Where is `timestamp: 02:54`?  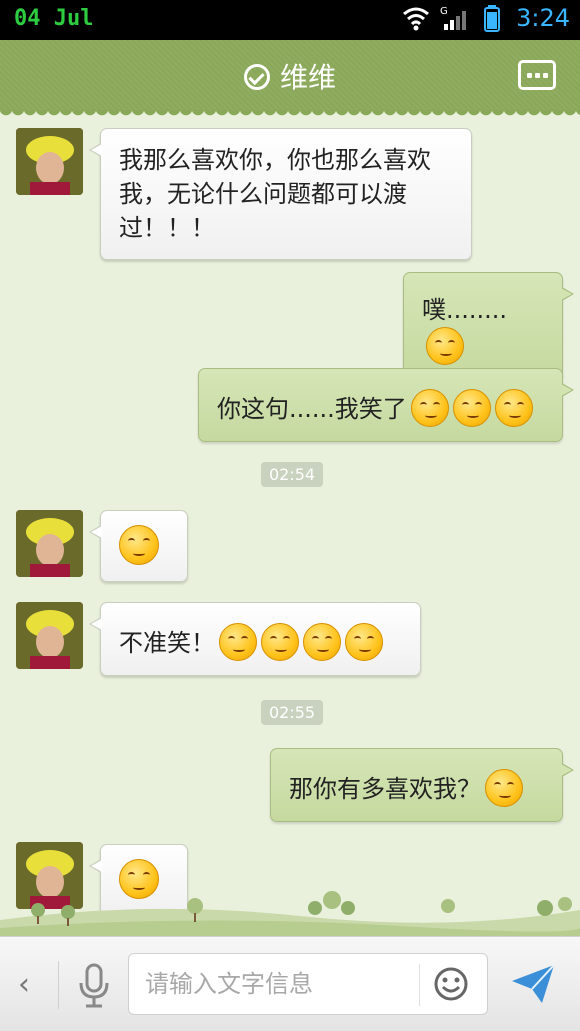 timestamp: 02:54 is located at coordinates (292, 474).